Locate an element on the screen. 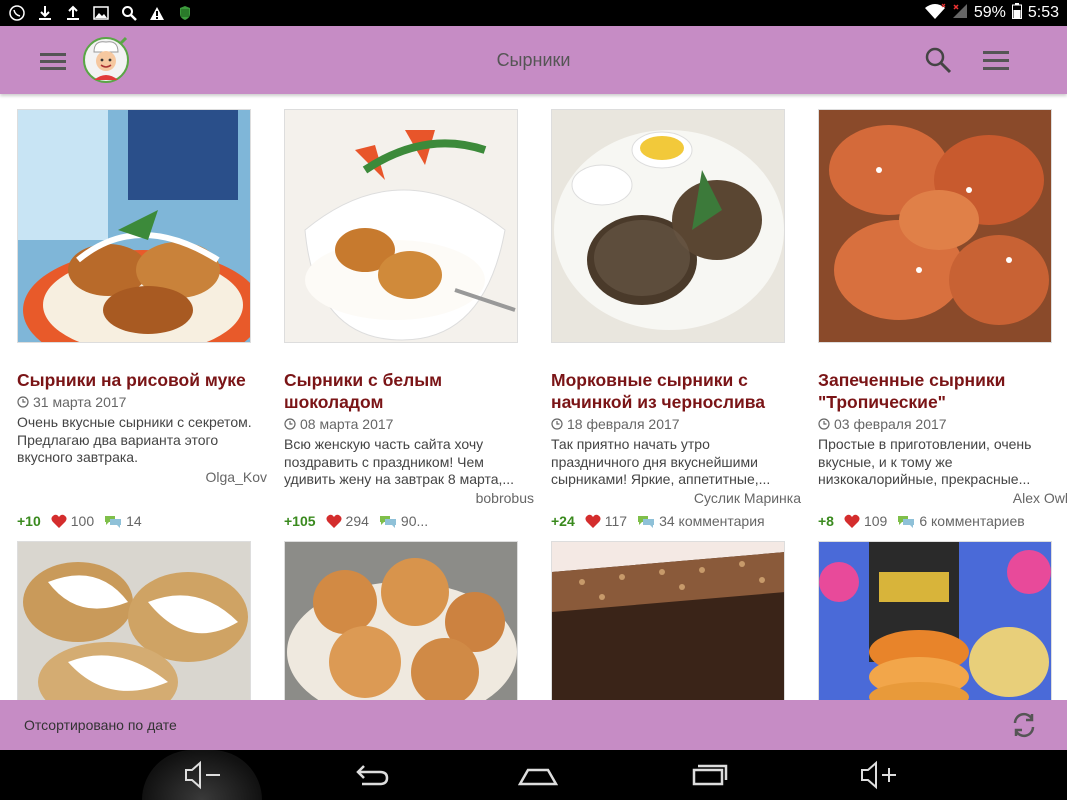  comments: 34 комментария is located at coordinates (701, 521).